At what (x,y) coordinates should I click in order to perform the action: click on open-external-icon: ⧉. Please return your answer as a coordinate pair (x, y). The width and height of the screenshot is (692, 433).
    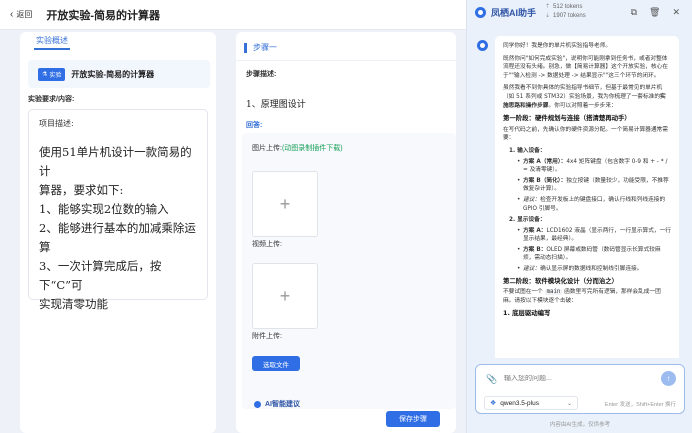
    Looking at the image, I should click on (634, 12).